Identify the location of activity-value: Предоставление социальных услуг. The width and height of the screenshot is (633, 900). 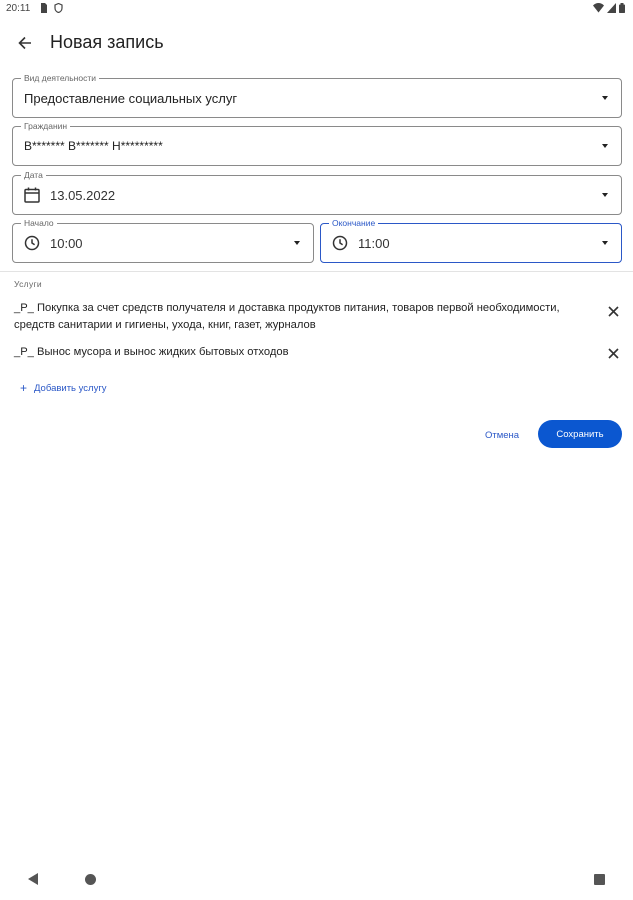
(131, 98).